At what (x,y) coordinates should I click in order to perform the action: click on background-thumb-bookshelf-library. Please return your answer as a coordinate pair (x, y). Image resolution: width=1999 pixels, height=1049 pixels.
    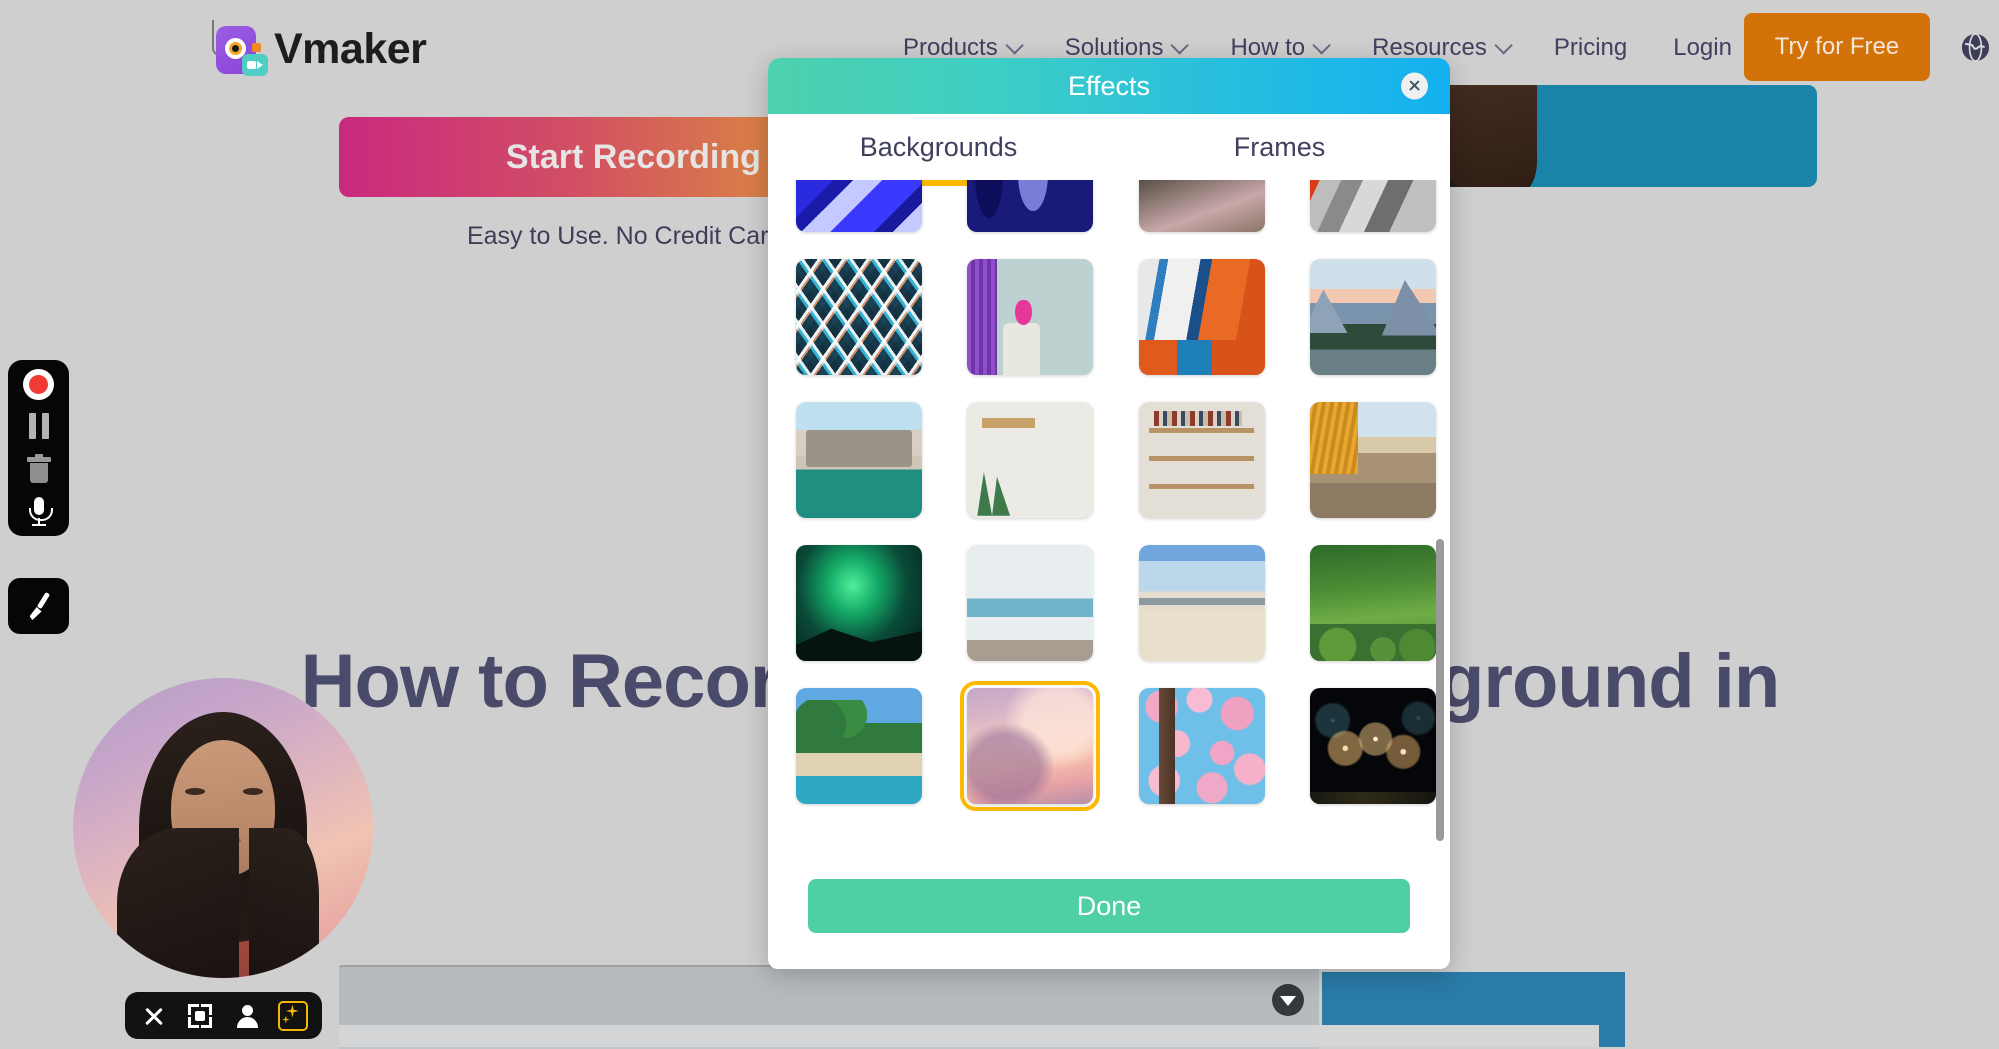
    Looking at the image, I should click on (1201, 460).